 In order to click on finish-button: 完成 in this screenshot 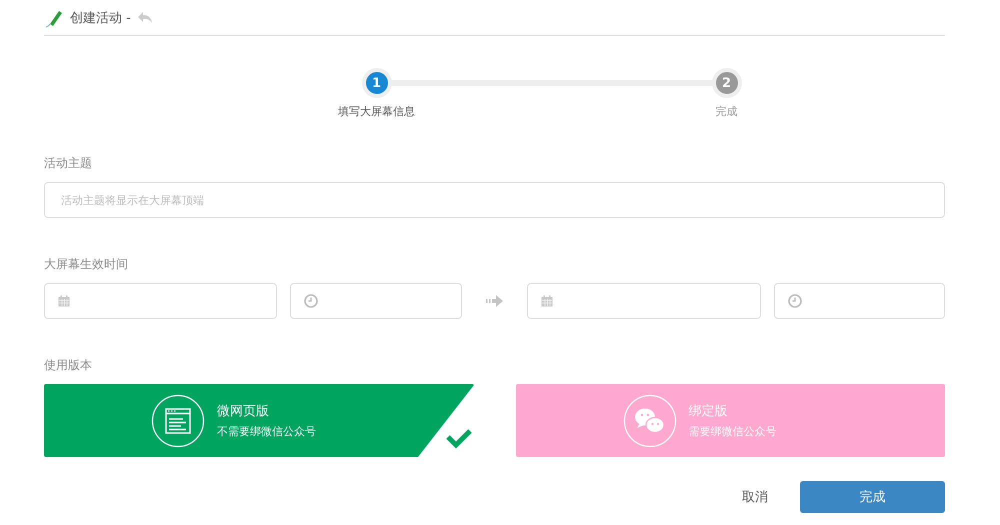, I will do `click(872, 497)`.